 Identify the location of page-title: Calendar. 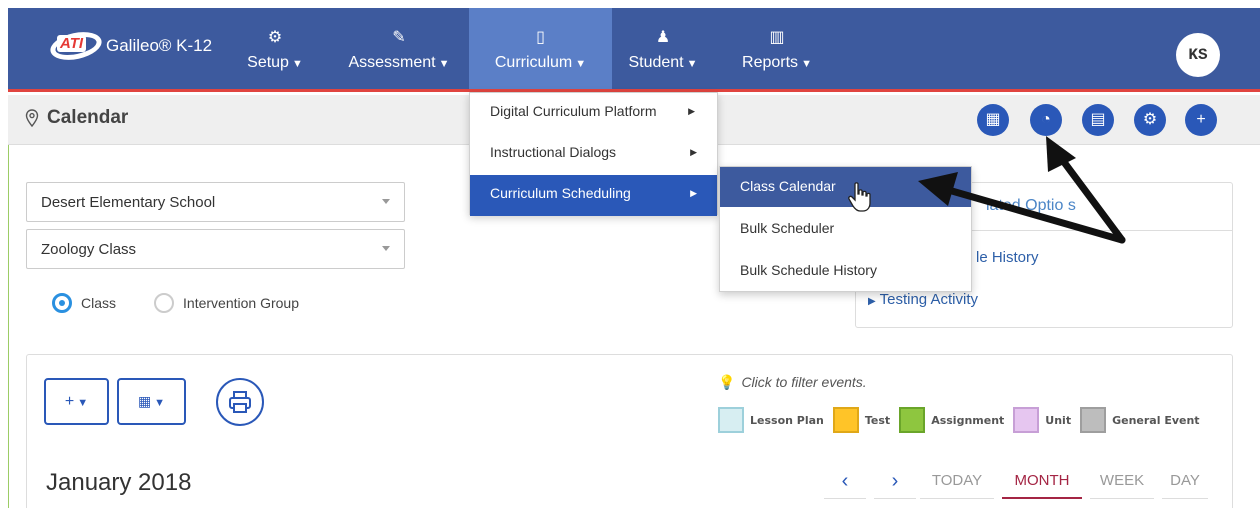
(76, 118).